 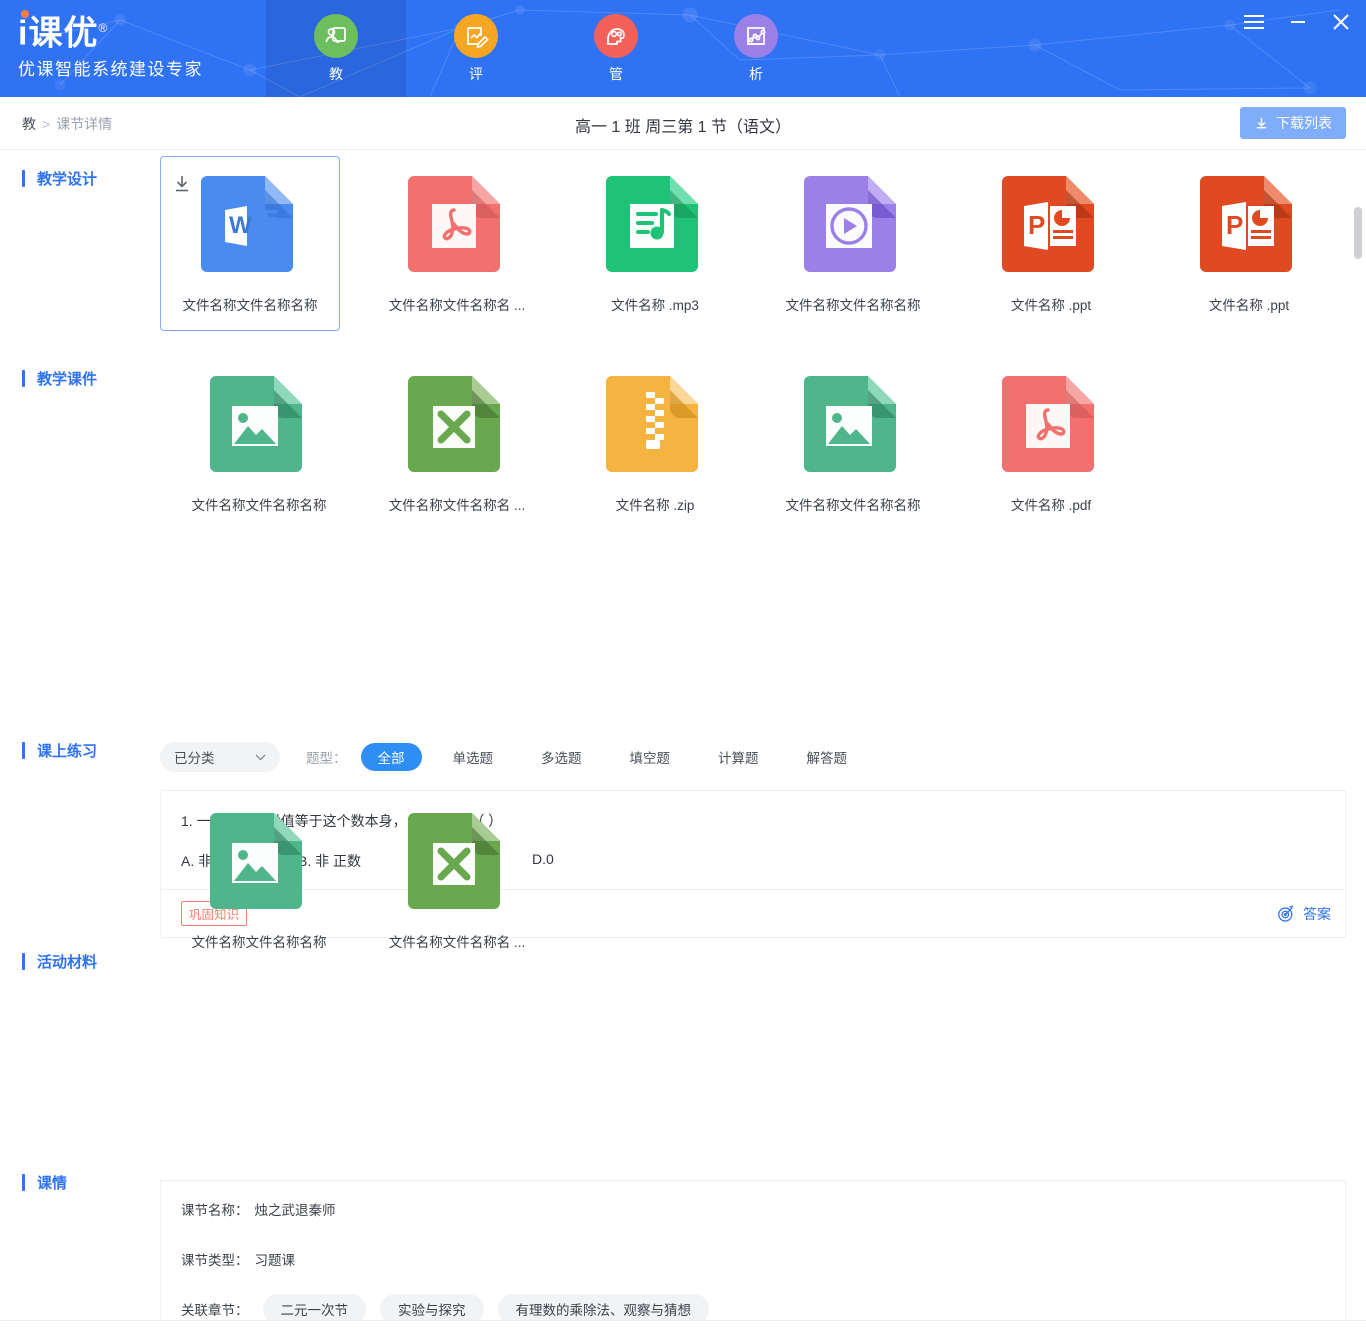 I want to click on filter-chip-essay: 解答题, so click(x=827, y=757).